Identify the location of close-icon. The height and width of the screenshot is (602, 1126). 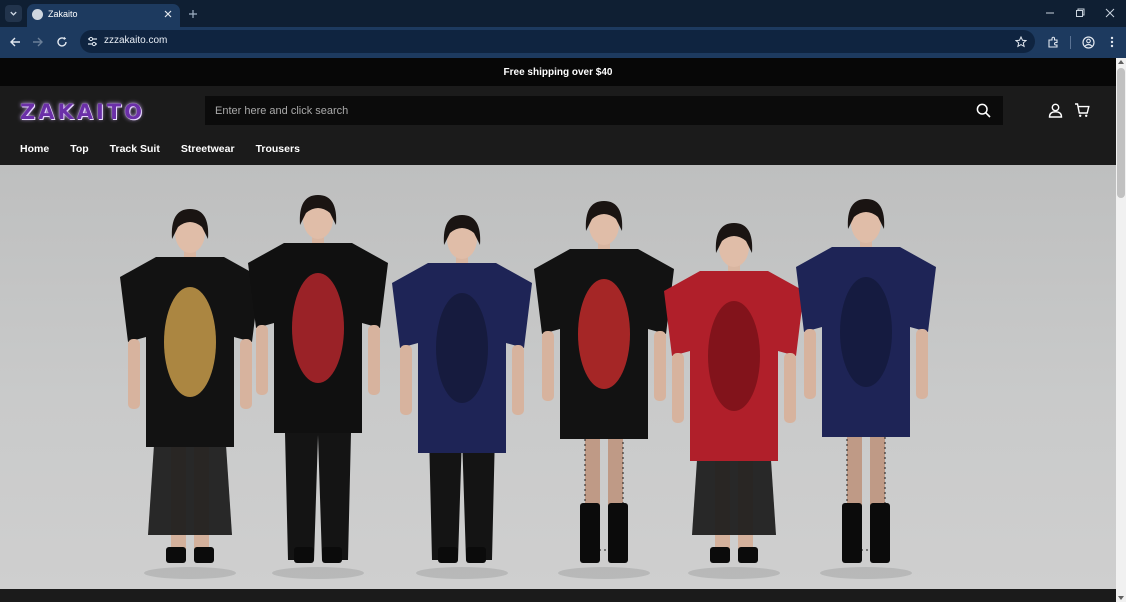
(168, 14).